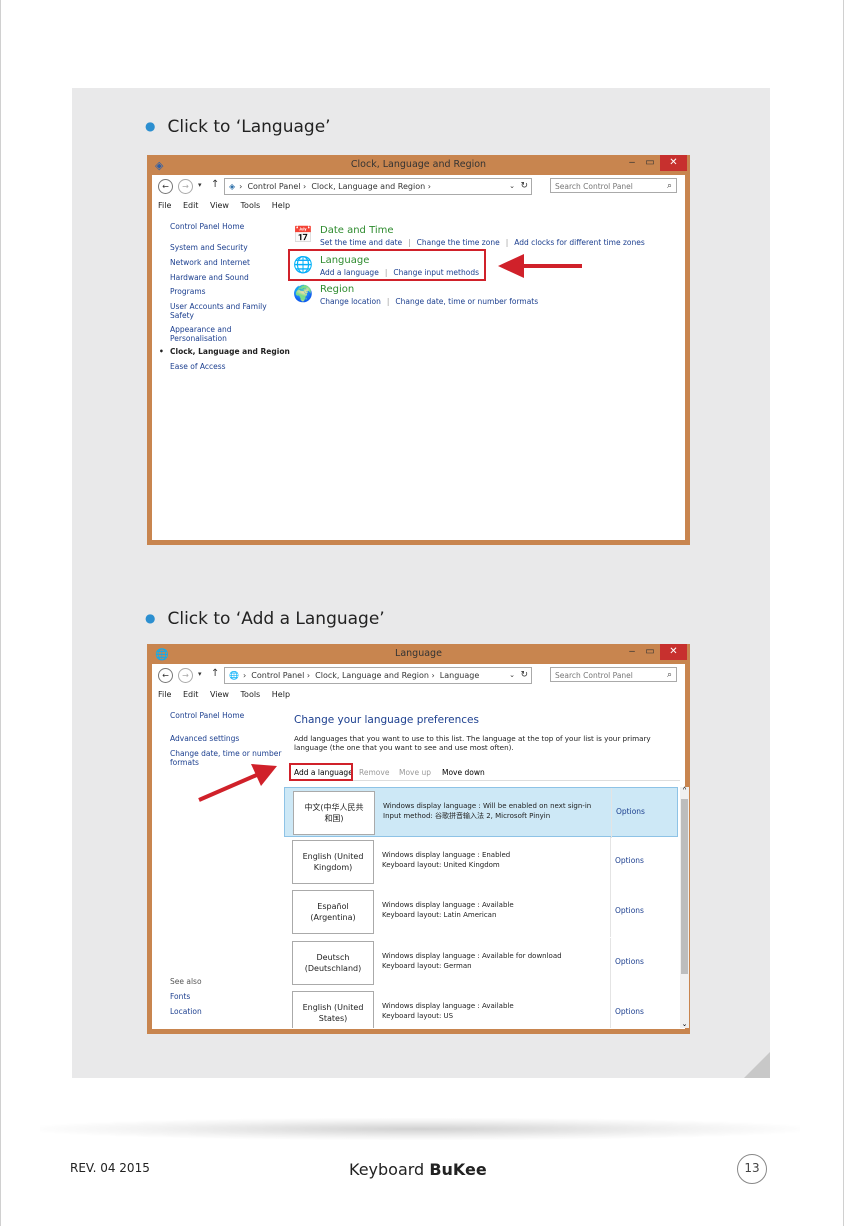 Image resolution: width=857 pixels, height=1226 pixels. Describe the element at coordinates (186, 981) in the screenshot. I see `see-also-label: See also` at that location.